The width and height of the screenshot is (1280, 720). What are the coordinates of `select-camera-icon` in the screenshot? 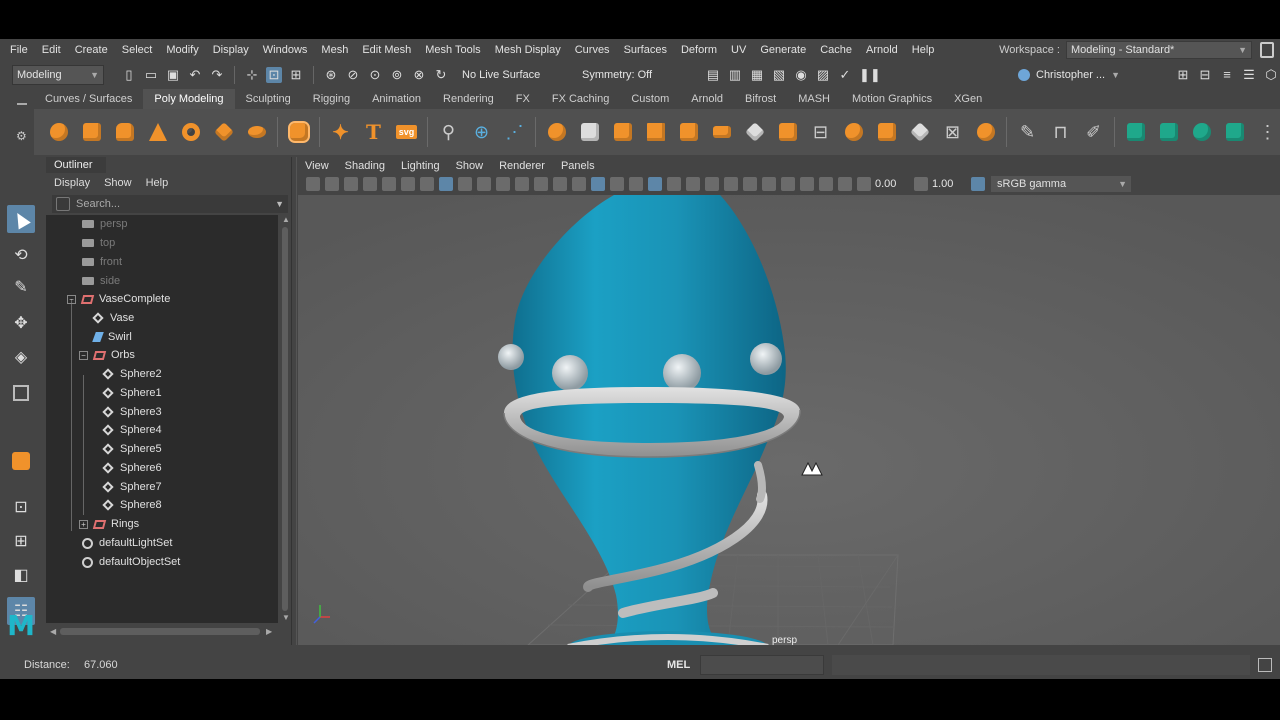 It's located at (312, 184).